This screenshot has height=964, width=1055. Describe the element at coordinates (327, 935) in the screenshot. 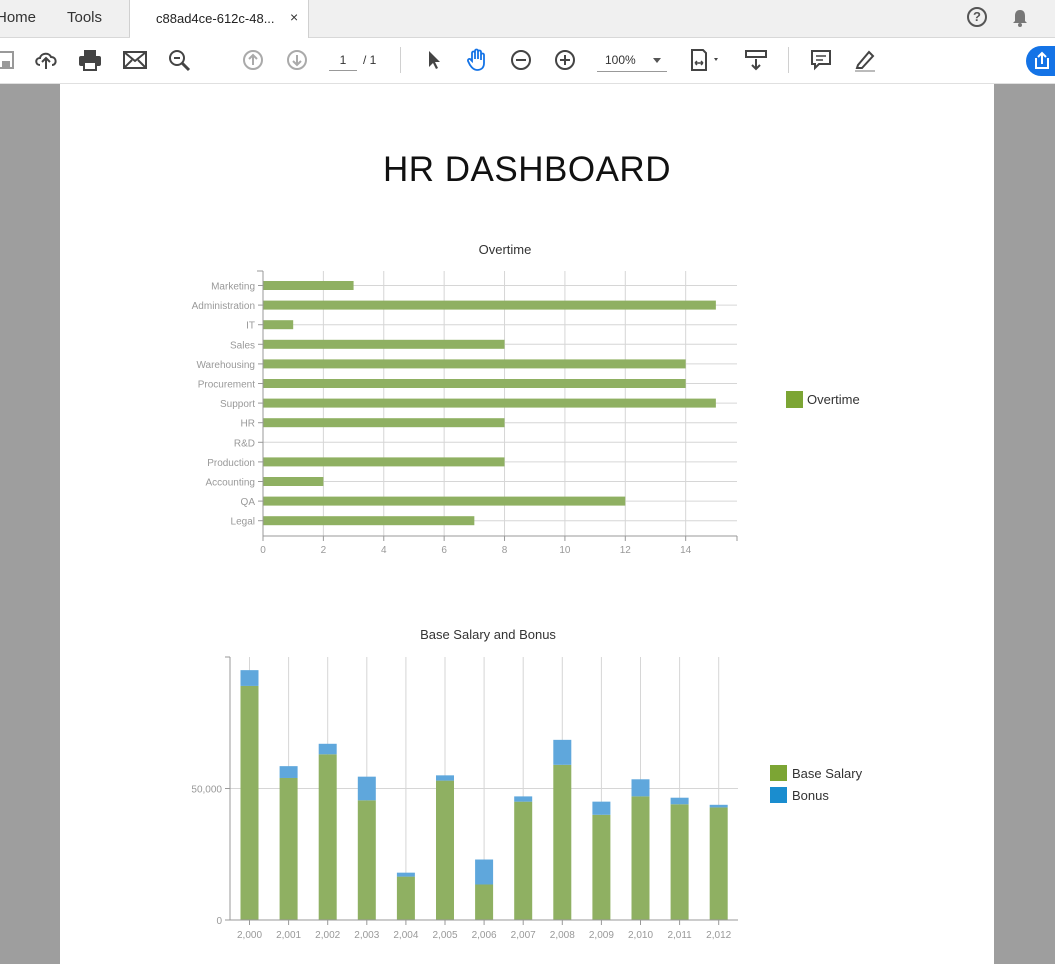

I see `x-category-label: 2,002` at that location.